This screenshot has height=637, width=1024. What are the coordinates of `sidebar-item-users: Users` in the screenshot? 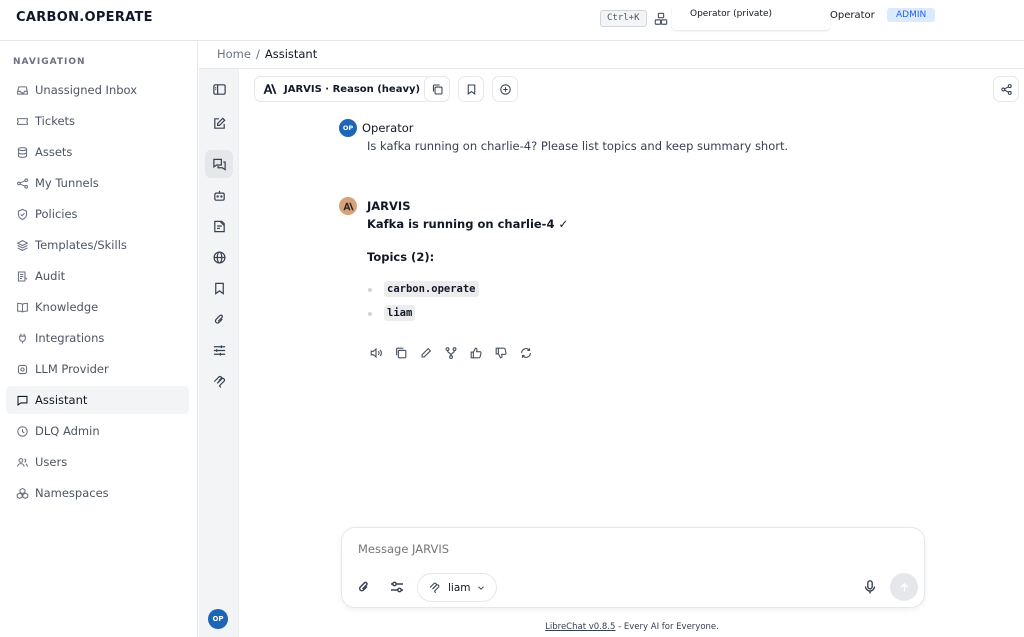 It's located at (97, 462).